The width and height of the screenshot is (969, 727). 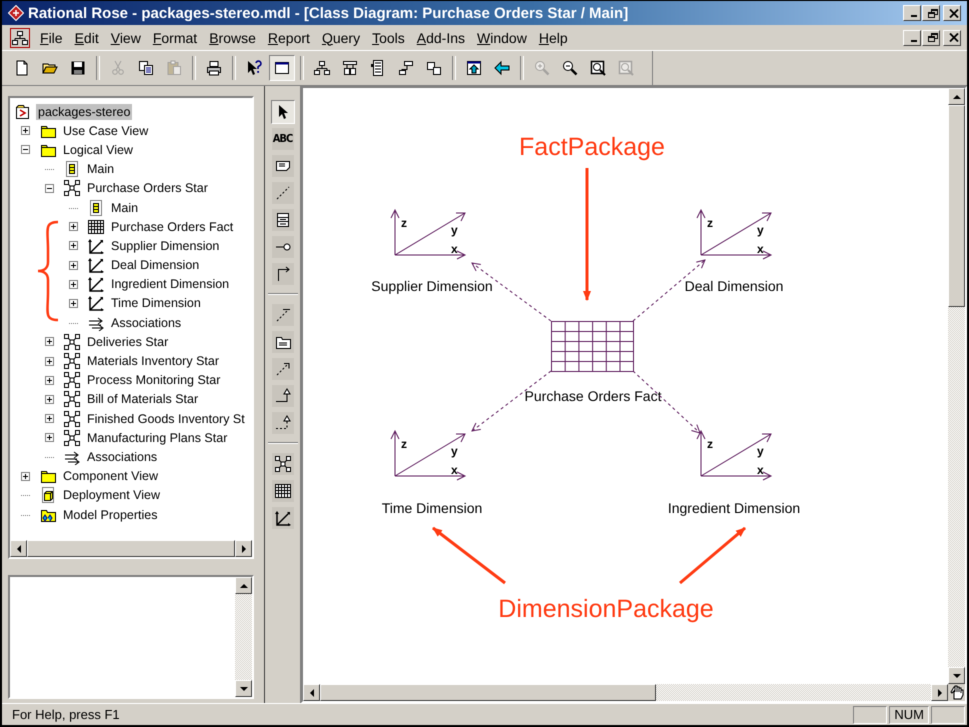 What do you see at coordinates (341, 38) in the screenshot?
I see `menu-item: Query` at bounding box center [341, 38].